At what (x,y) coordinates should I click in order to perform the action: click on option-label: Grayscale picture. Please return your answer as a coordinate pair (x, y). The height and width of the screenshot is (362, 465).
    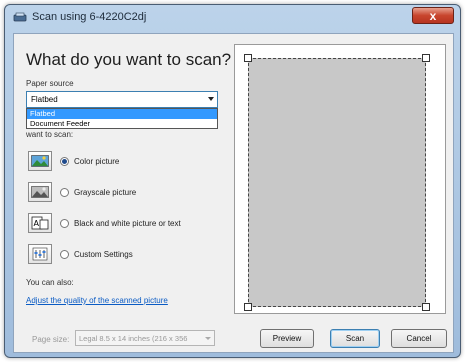
    Looking at the image, I should click on (105, 192).